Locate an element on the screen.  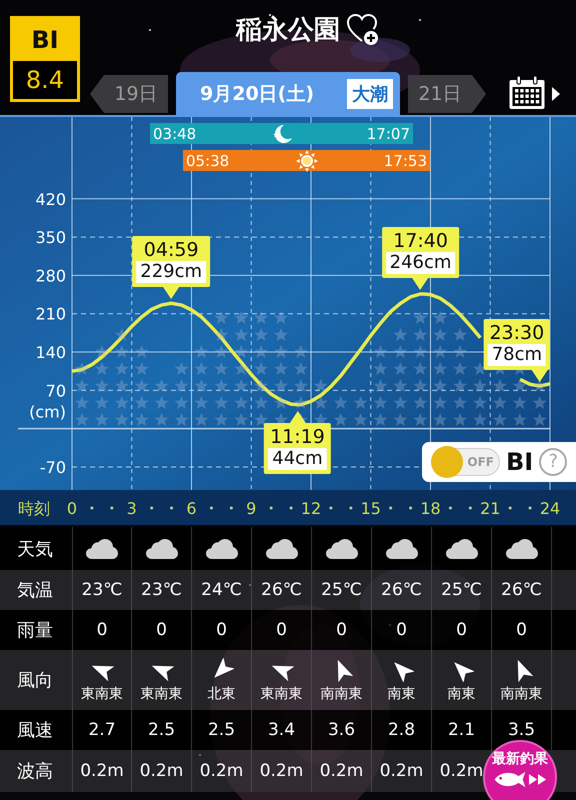
help-button: ? is located at coordinates (553, 462).